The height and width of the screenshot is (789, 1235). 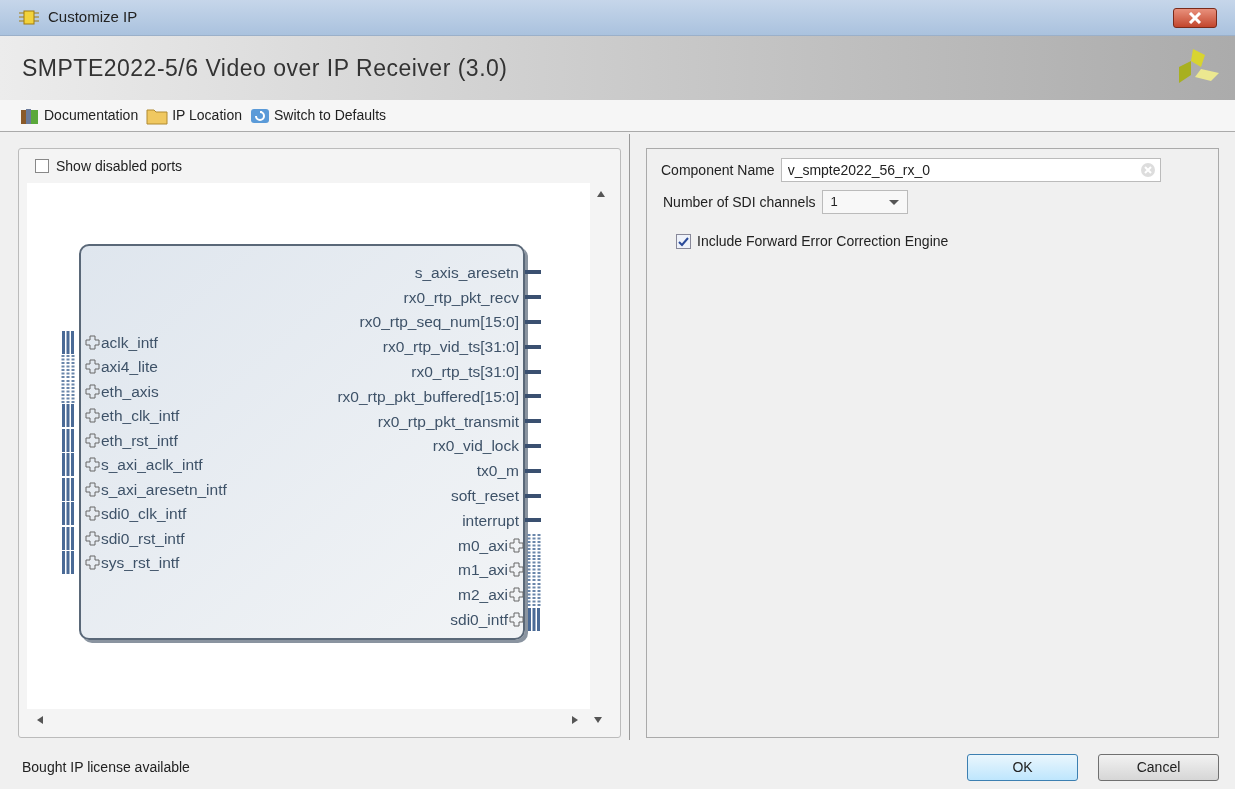 I want to click on close-icon, so click(x=1195, y=17).